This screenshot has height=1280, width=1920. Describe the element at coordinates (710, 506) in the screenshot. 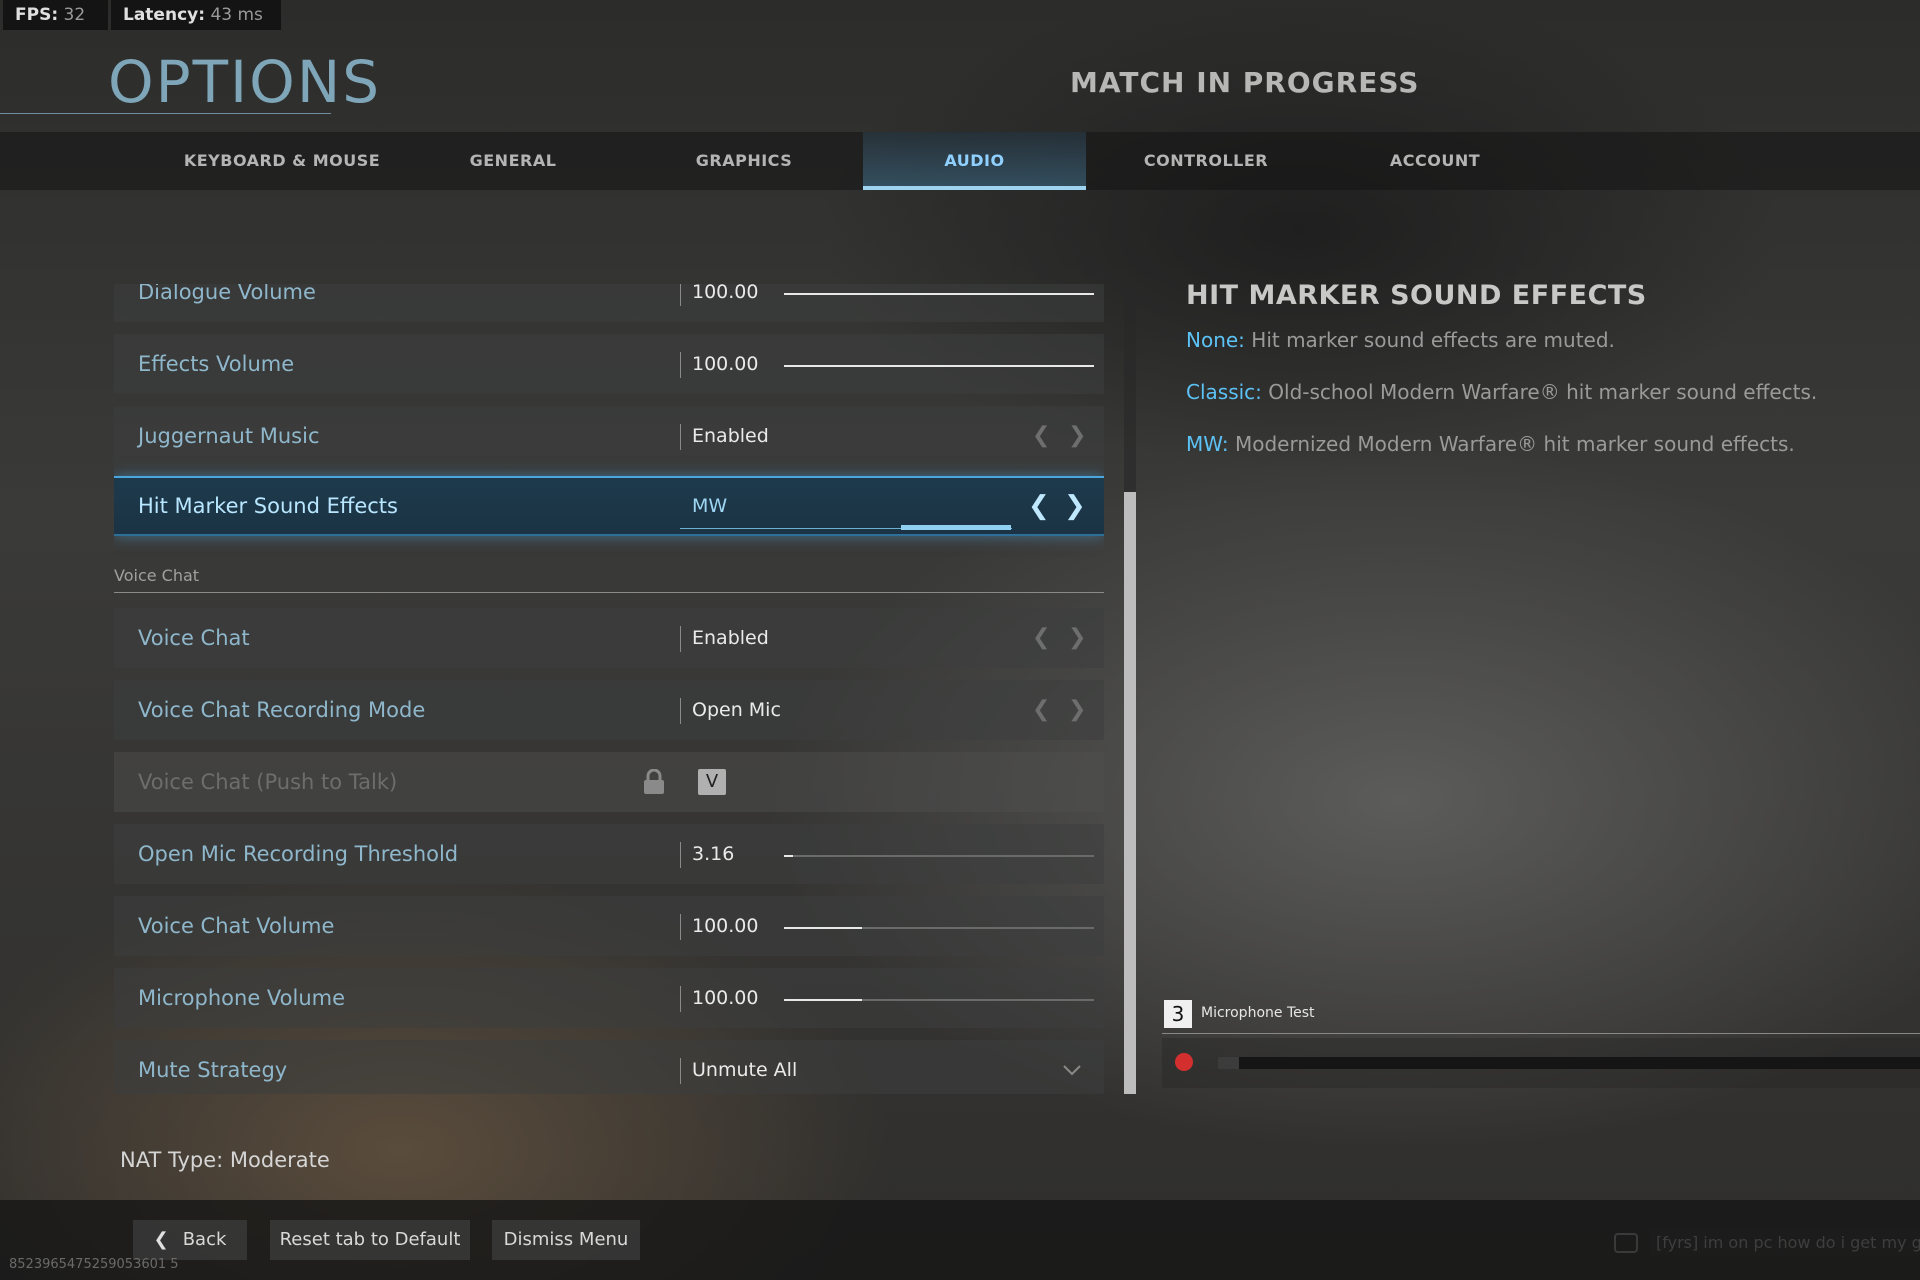

I see `setting-value: MW` at that location.